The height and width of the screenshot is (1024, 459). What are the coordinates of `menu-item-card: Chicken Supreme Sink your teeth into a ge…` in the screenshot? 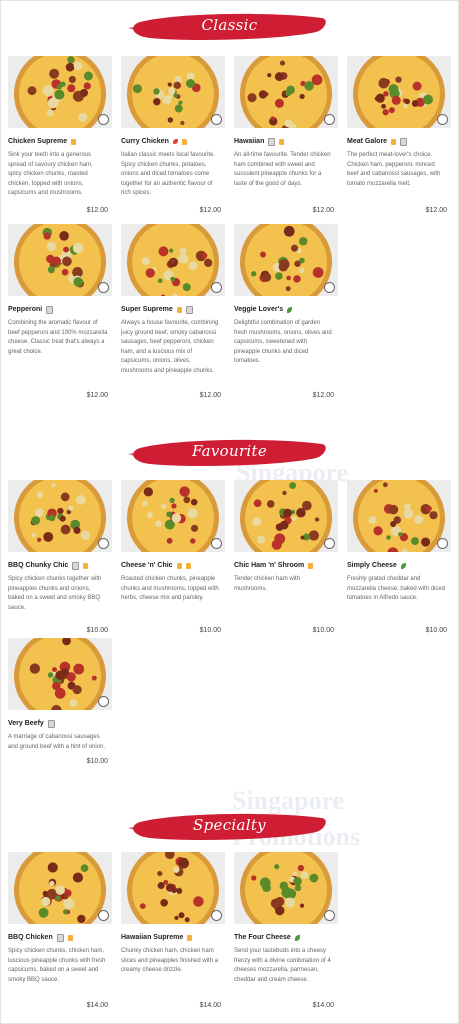 It's located at (60, 135).